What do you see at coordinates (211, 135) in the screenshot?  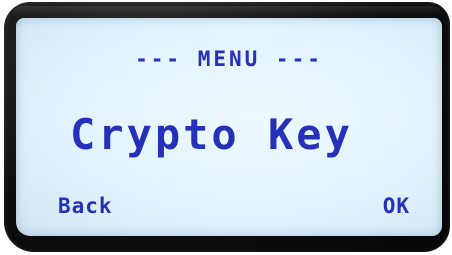 I see `menu-item-crypto-key: Crypto Key` at bounding box center [211, 135].